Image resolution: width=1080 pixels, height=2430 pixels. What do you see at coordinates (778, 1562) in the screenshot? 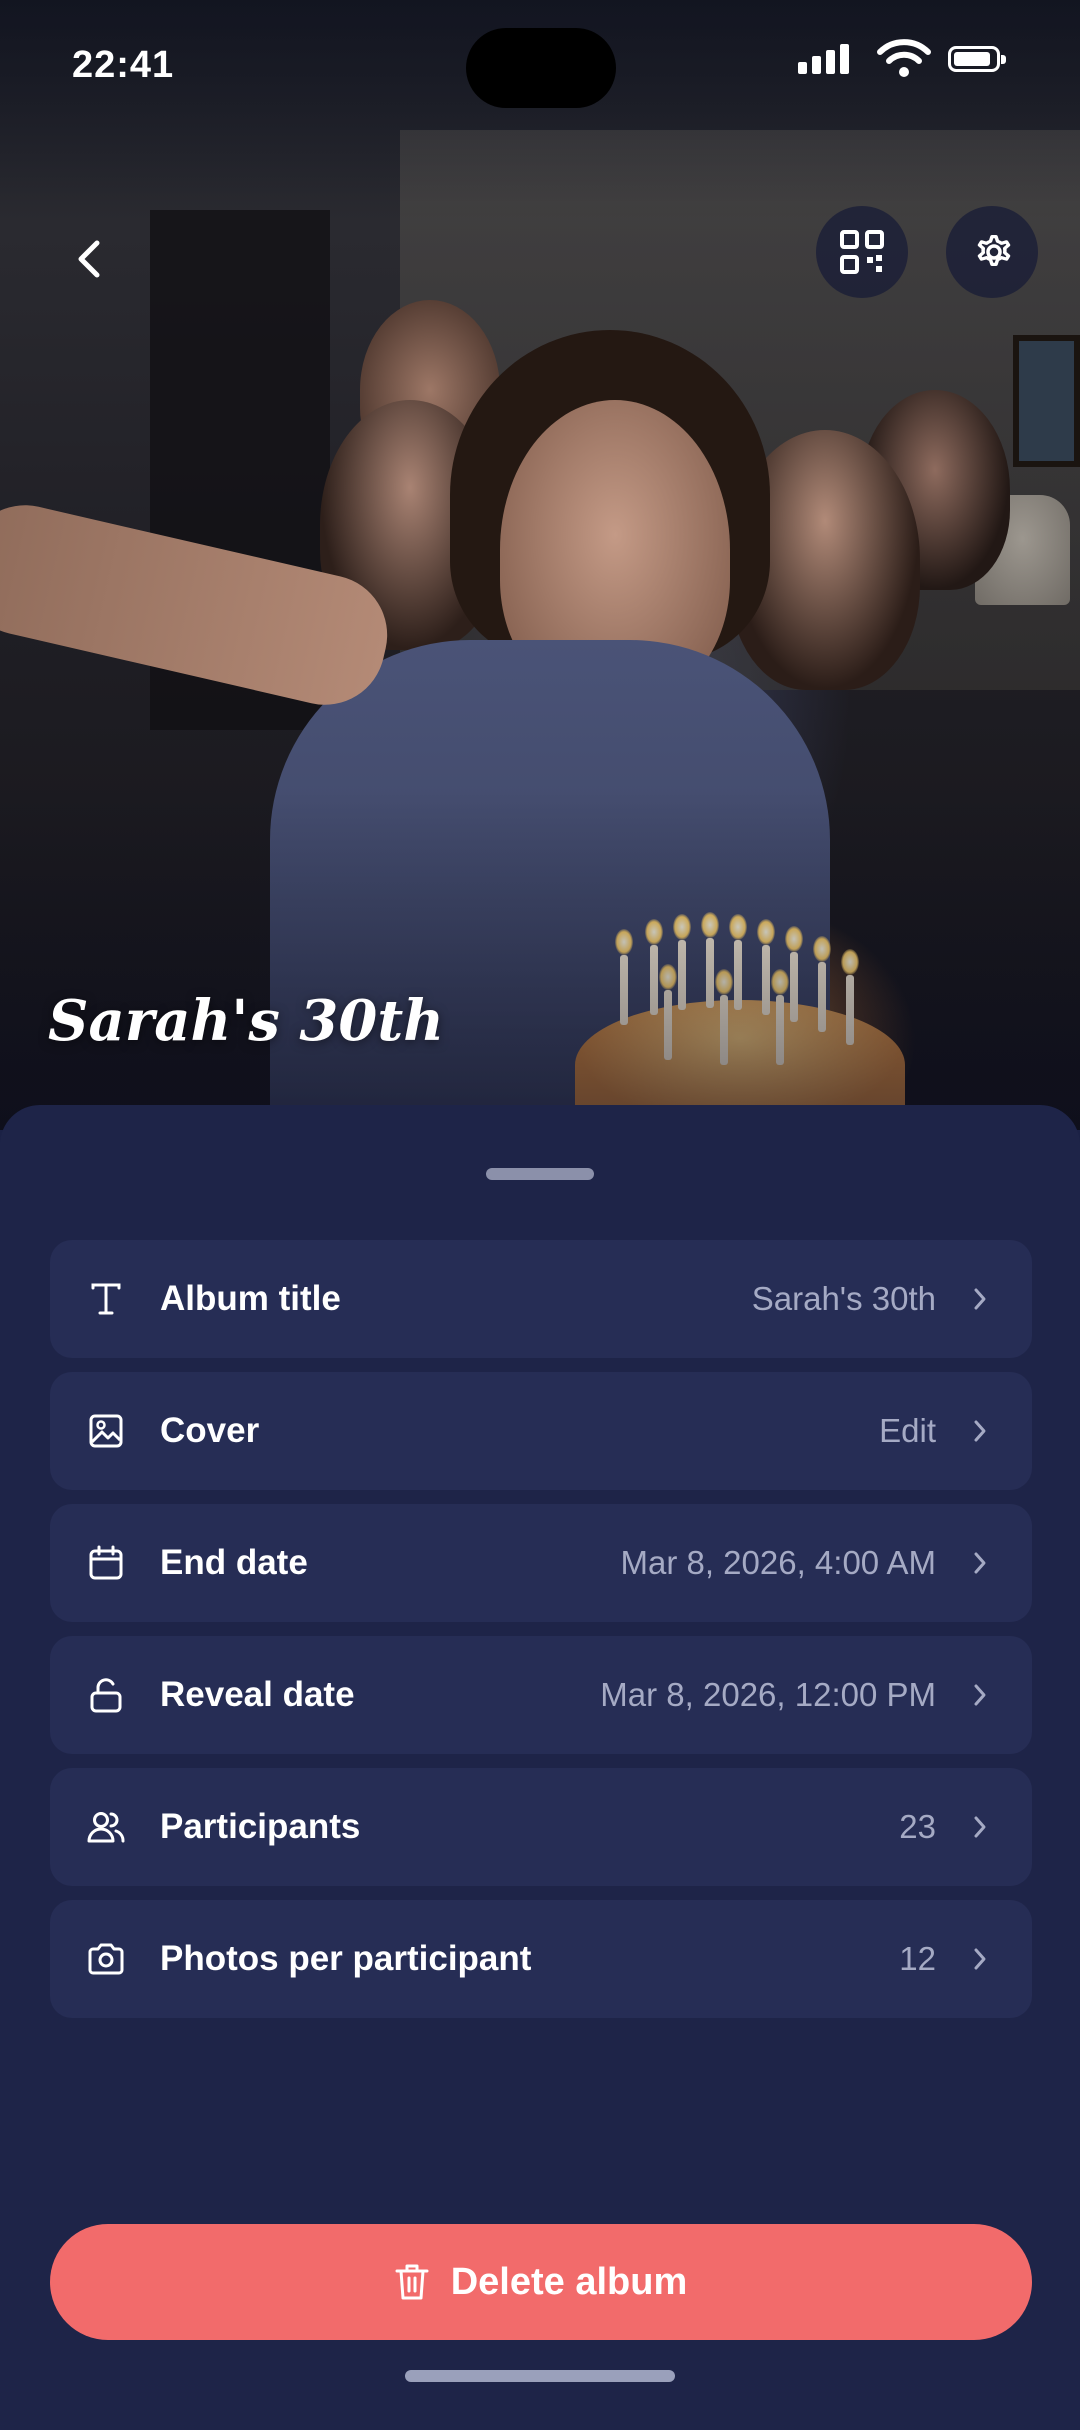
I see `row-value: Mar 8, 2026, 4:00 AM` at bounding box center [778, 1562].